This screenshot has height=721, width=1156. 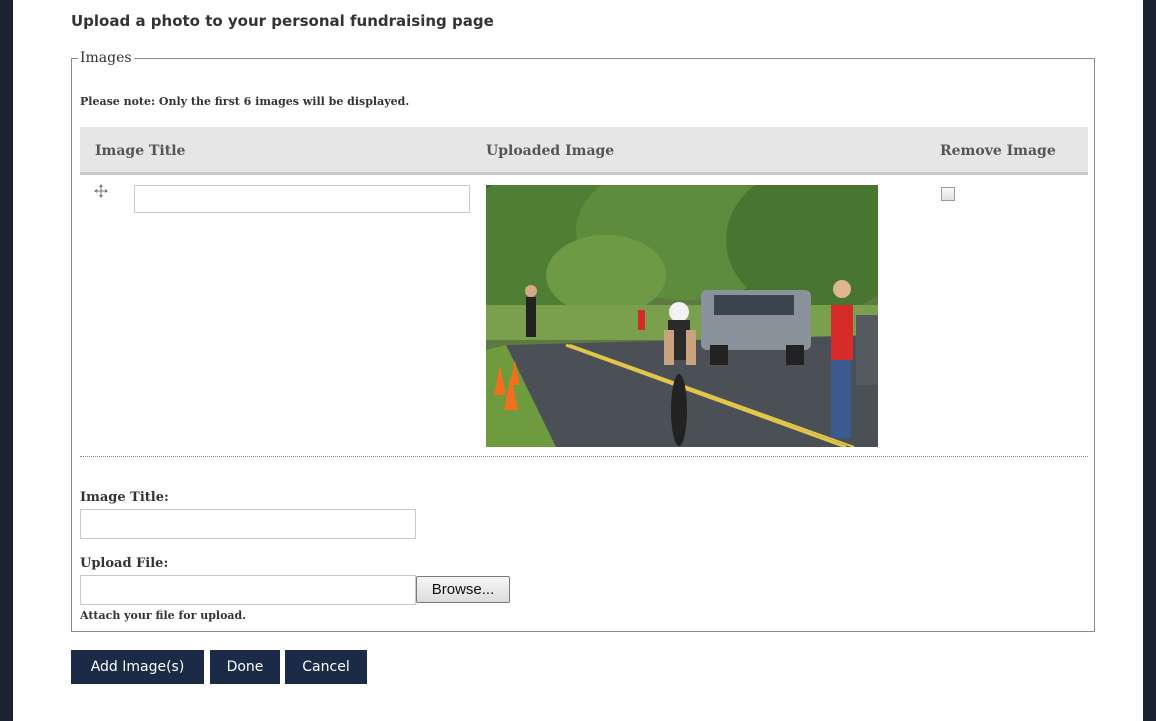 What do you see at coordinates (998, 151) in the screenshot?
I see `column-header-remove-image: Remove Image` at bounding box center [998, 151].